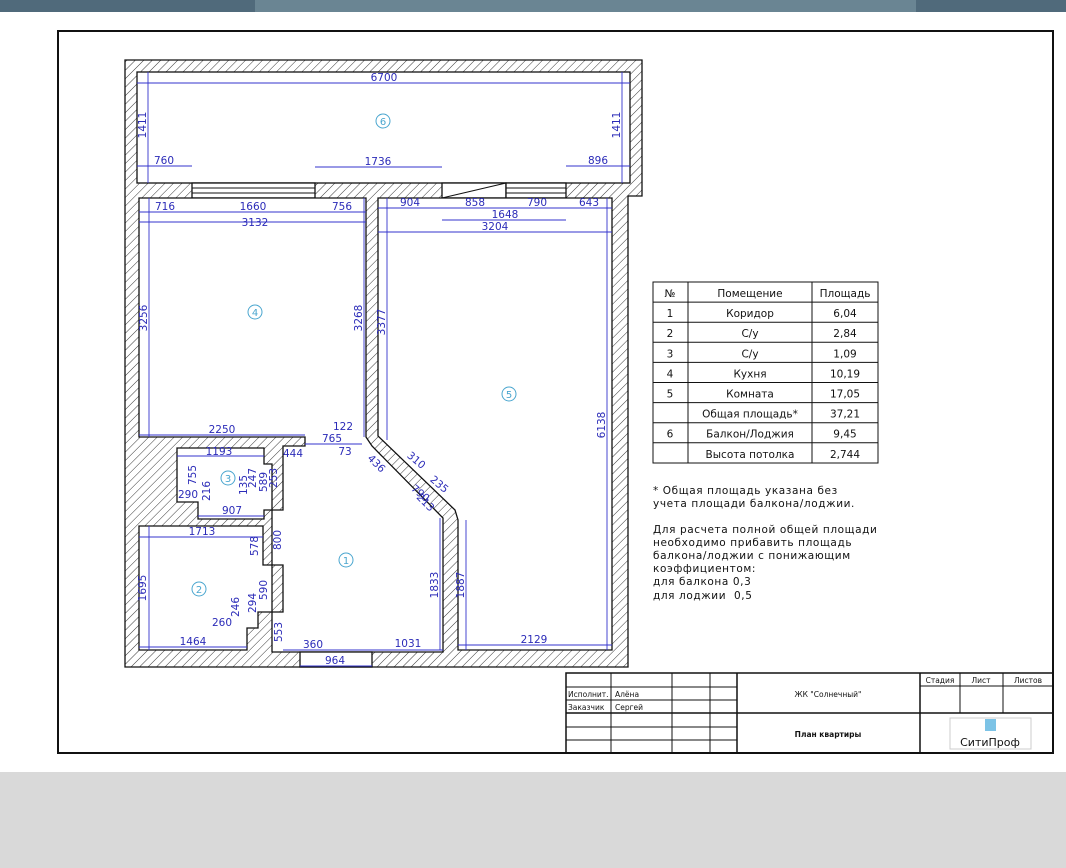 The image size is (1066, 868). I want to click on svg-text: 756, so click(342, 207).